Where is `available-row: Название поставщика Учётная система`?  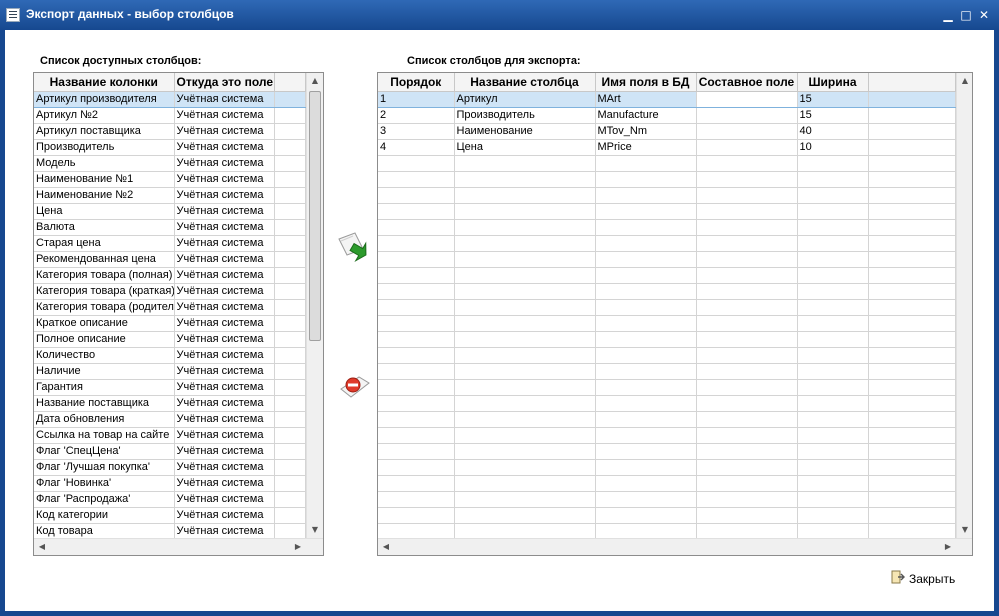 available-row: Название поставщика Учётная система is located at coordinates (170, 403).